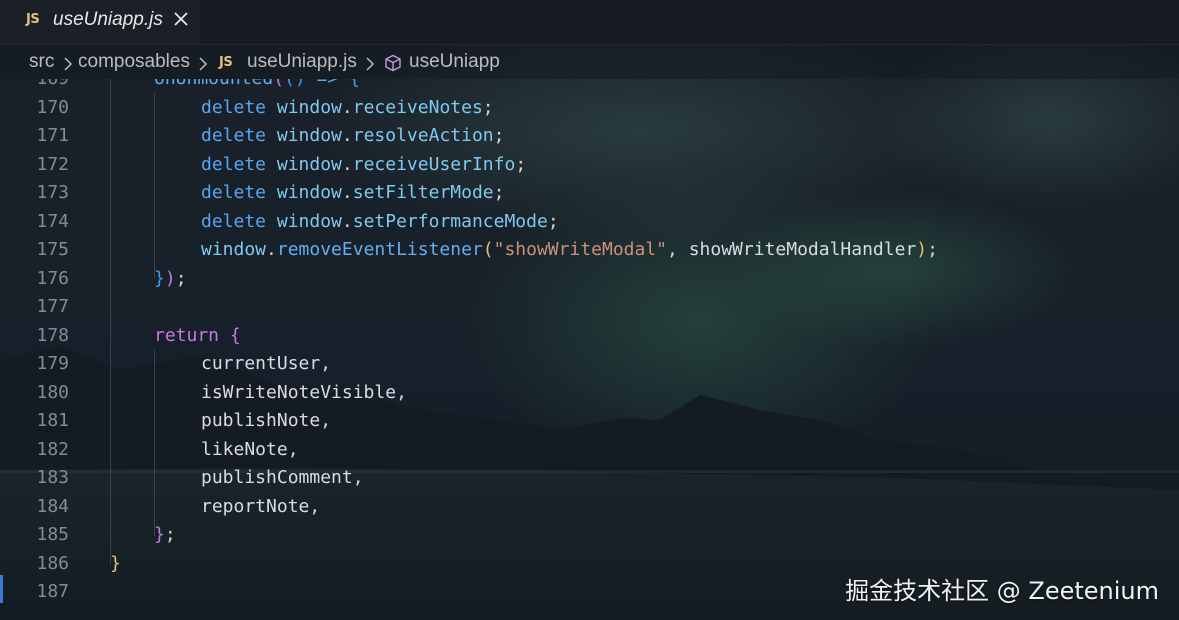  I want to click on code-token: likeNote, so click(244, 449).